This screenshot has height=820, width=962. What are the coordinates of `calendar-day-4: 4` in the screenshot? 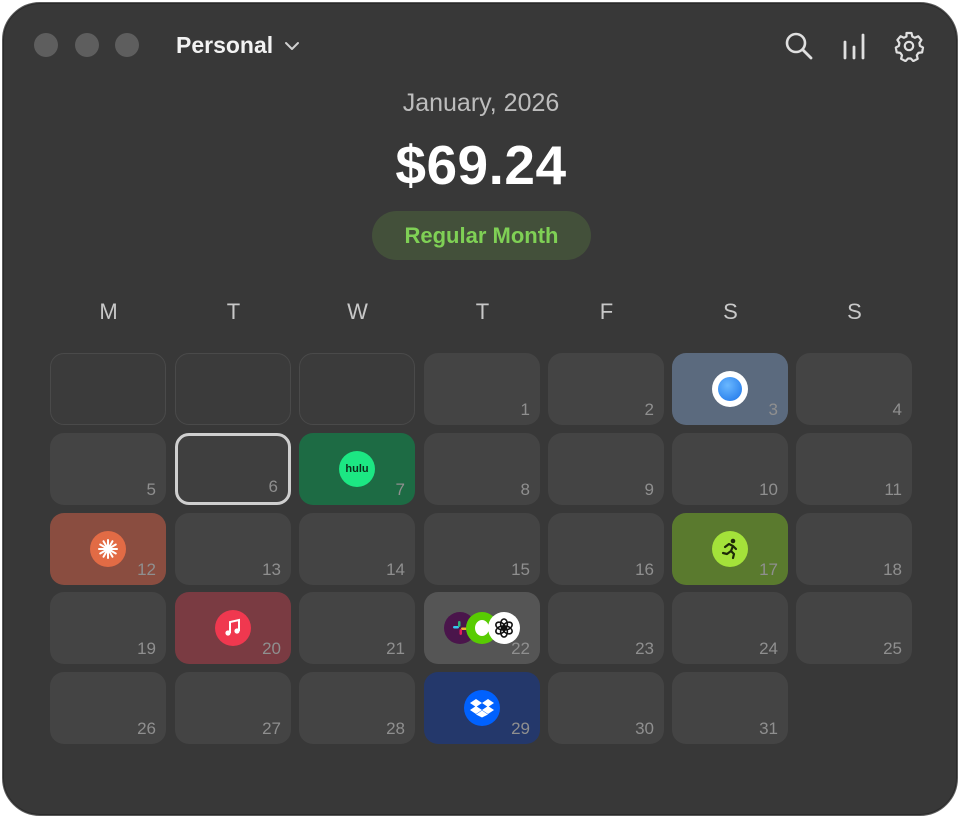 It's located at (854, 389).